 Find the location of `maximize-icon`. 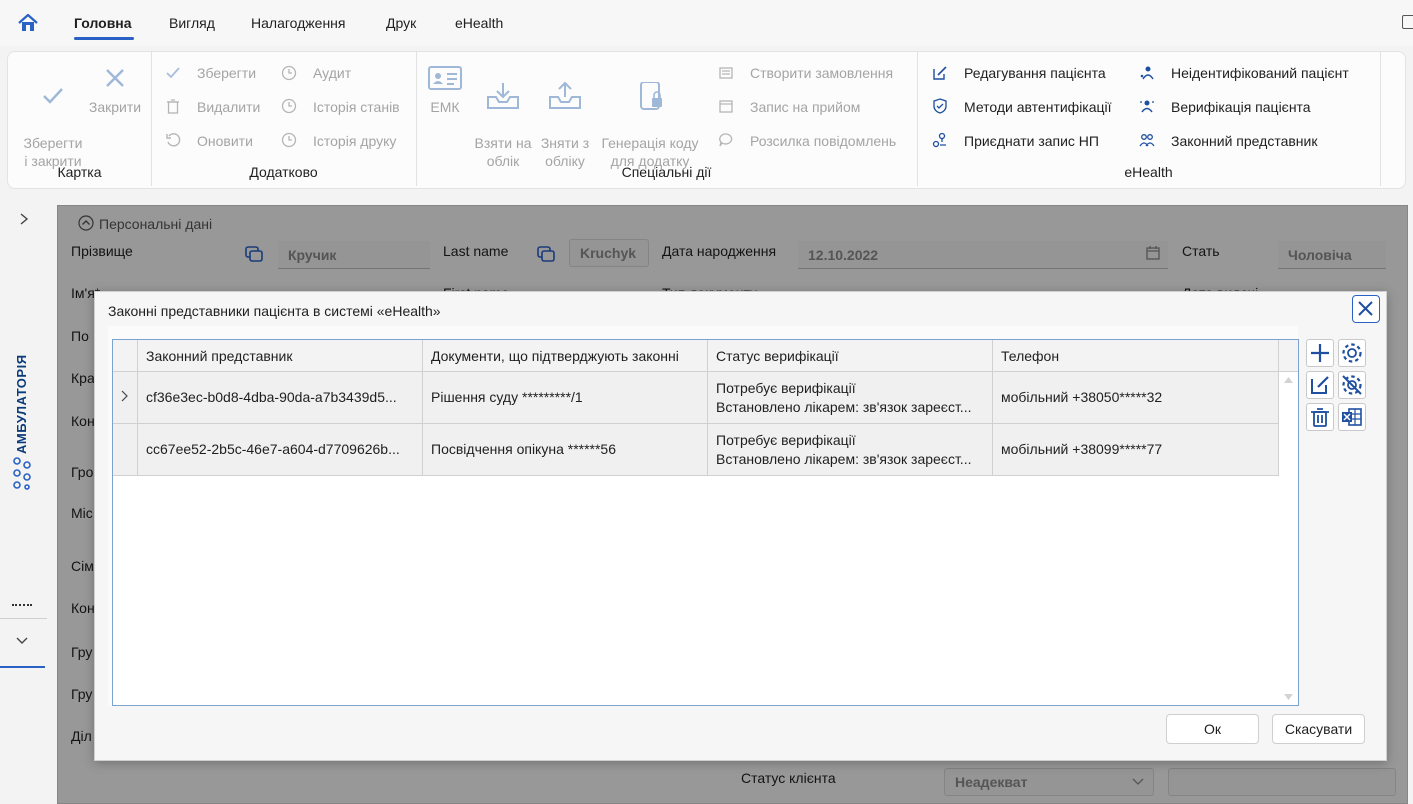

maximize-icon is located at coordinates (1407, 22).